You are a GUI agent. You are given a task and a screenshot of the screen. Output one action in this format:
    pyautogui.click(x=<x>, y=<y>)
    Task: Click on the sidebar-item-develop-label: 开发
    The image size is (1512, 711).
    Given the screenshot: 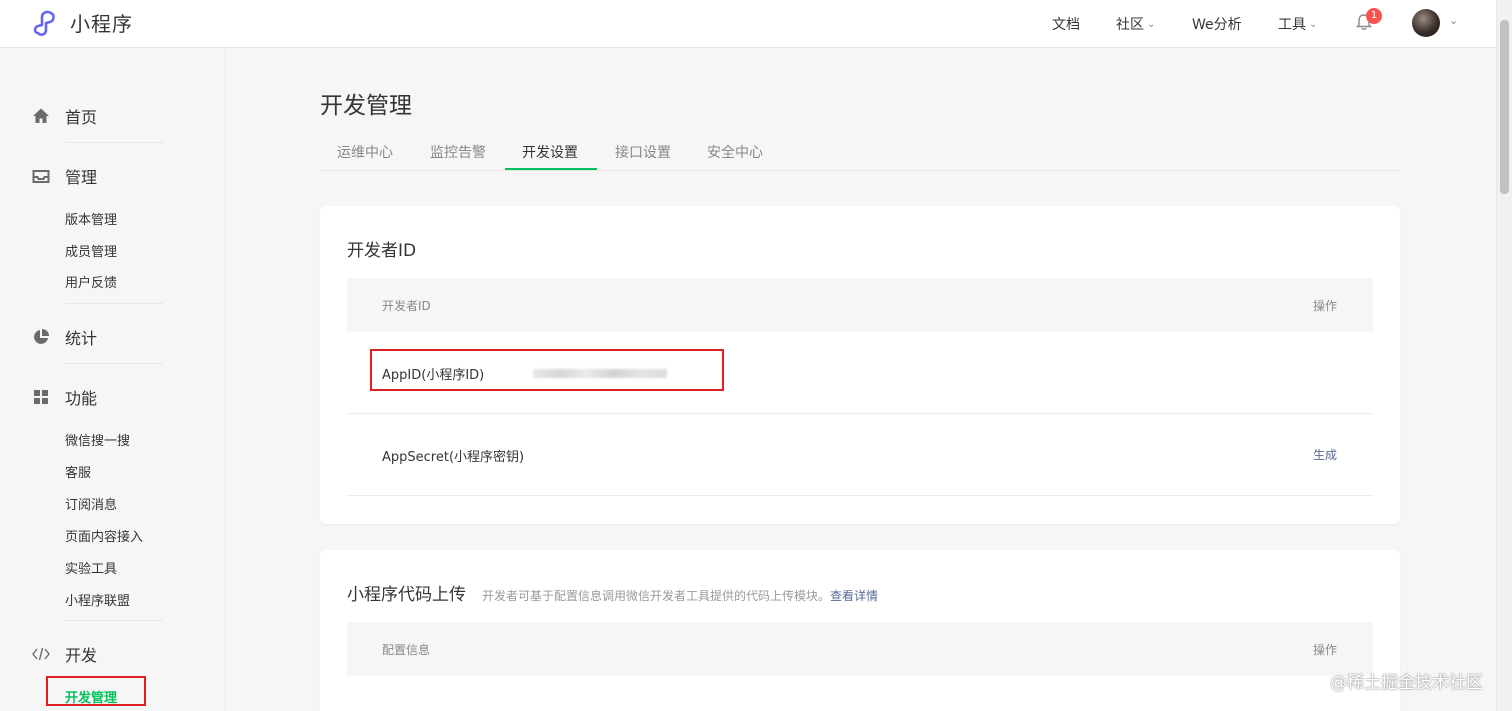 What is the action you would take?
    pyautogui.click(x=81, y=655)
    